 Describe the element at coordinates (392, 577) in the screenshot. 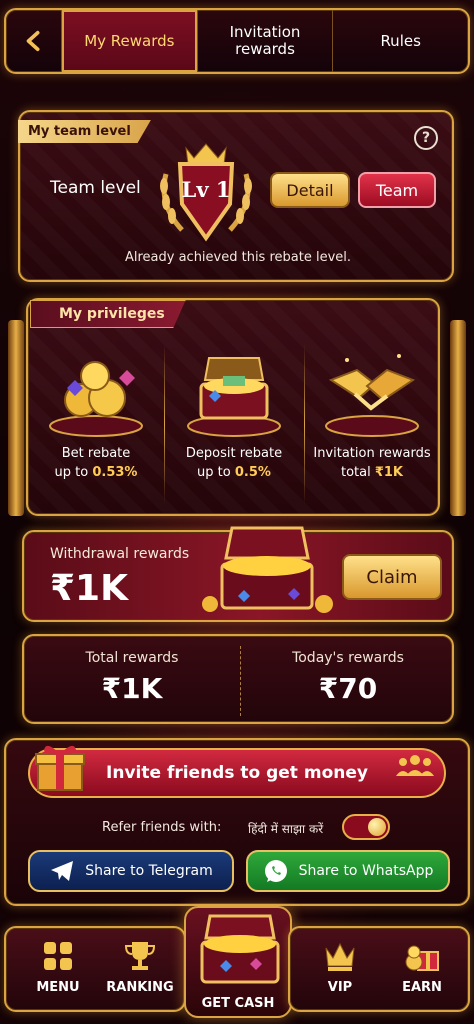

I see `claim-button: Claim` at that location.